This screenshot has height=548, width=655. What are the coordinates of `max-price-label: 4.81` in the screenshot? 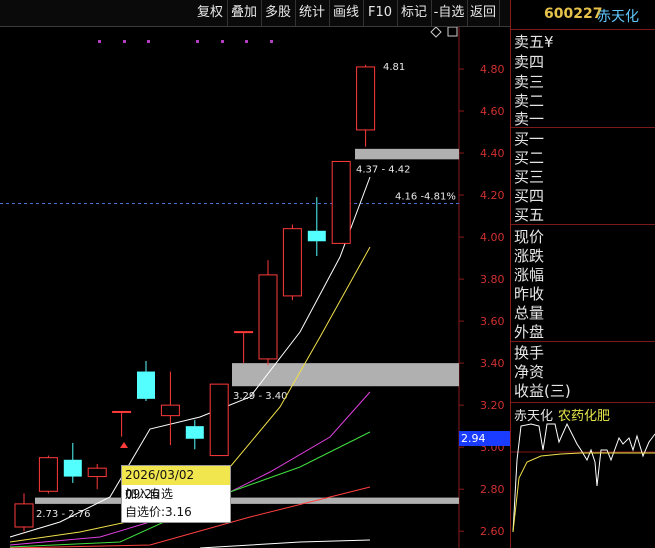 It's located at (394, 67).